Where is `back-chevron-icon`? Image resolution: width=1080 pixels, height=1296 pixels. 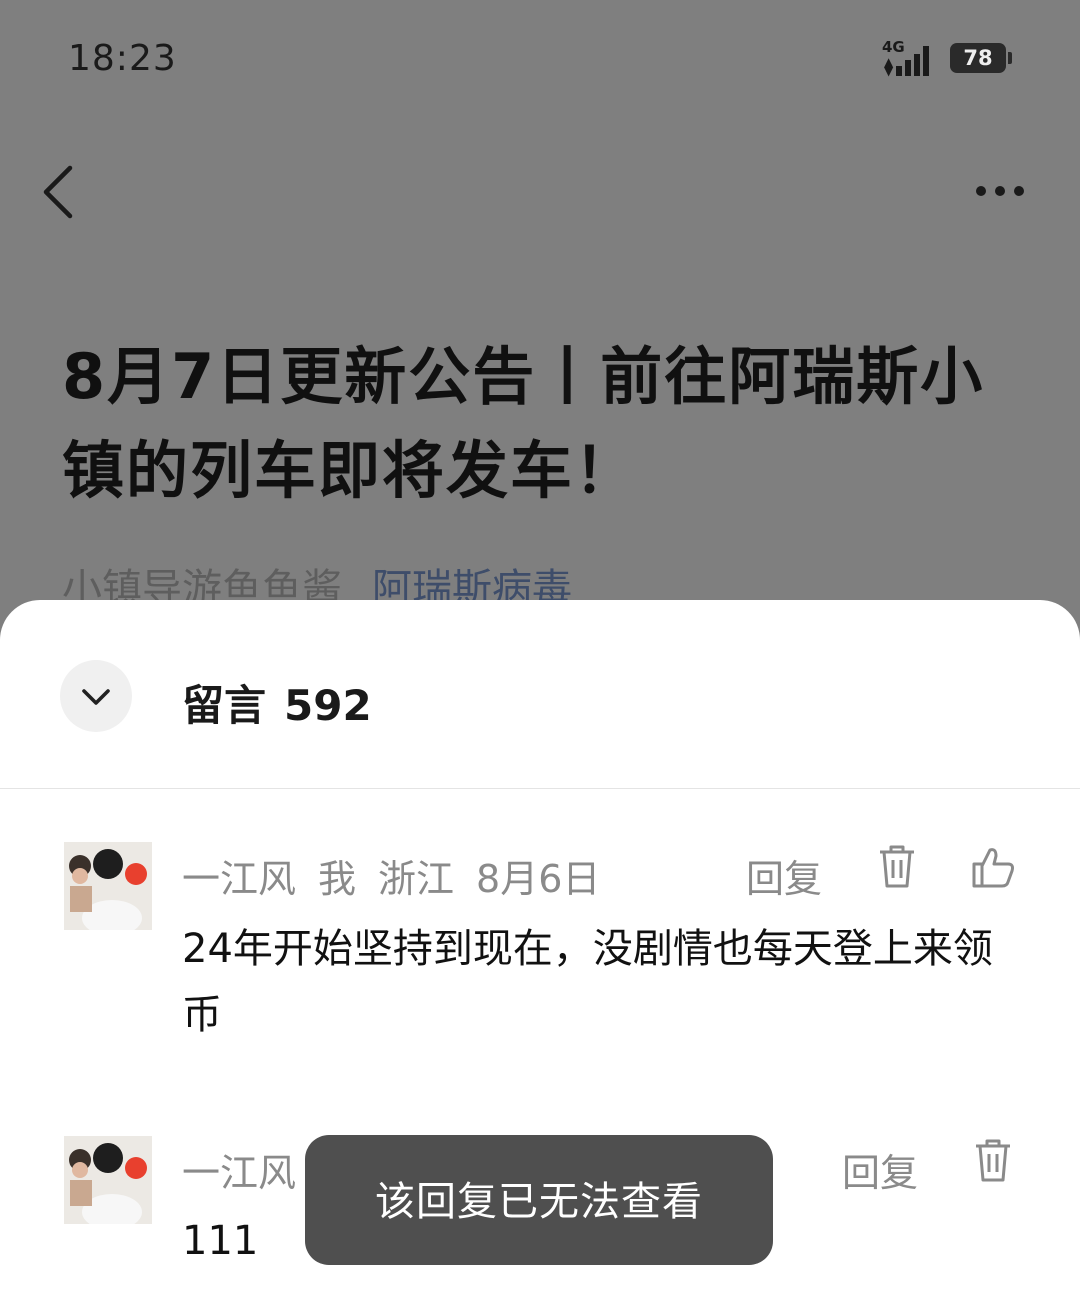 back-chevron-icon is located at coordinates (64, 192).